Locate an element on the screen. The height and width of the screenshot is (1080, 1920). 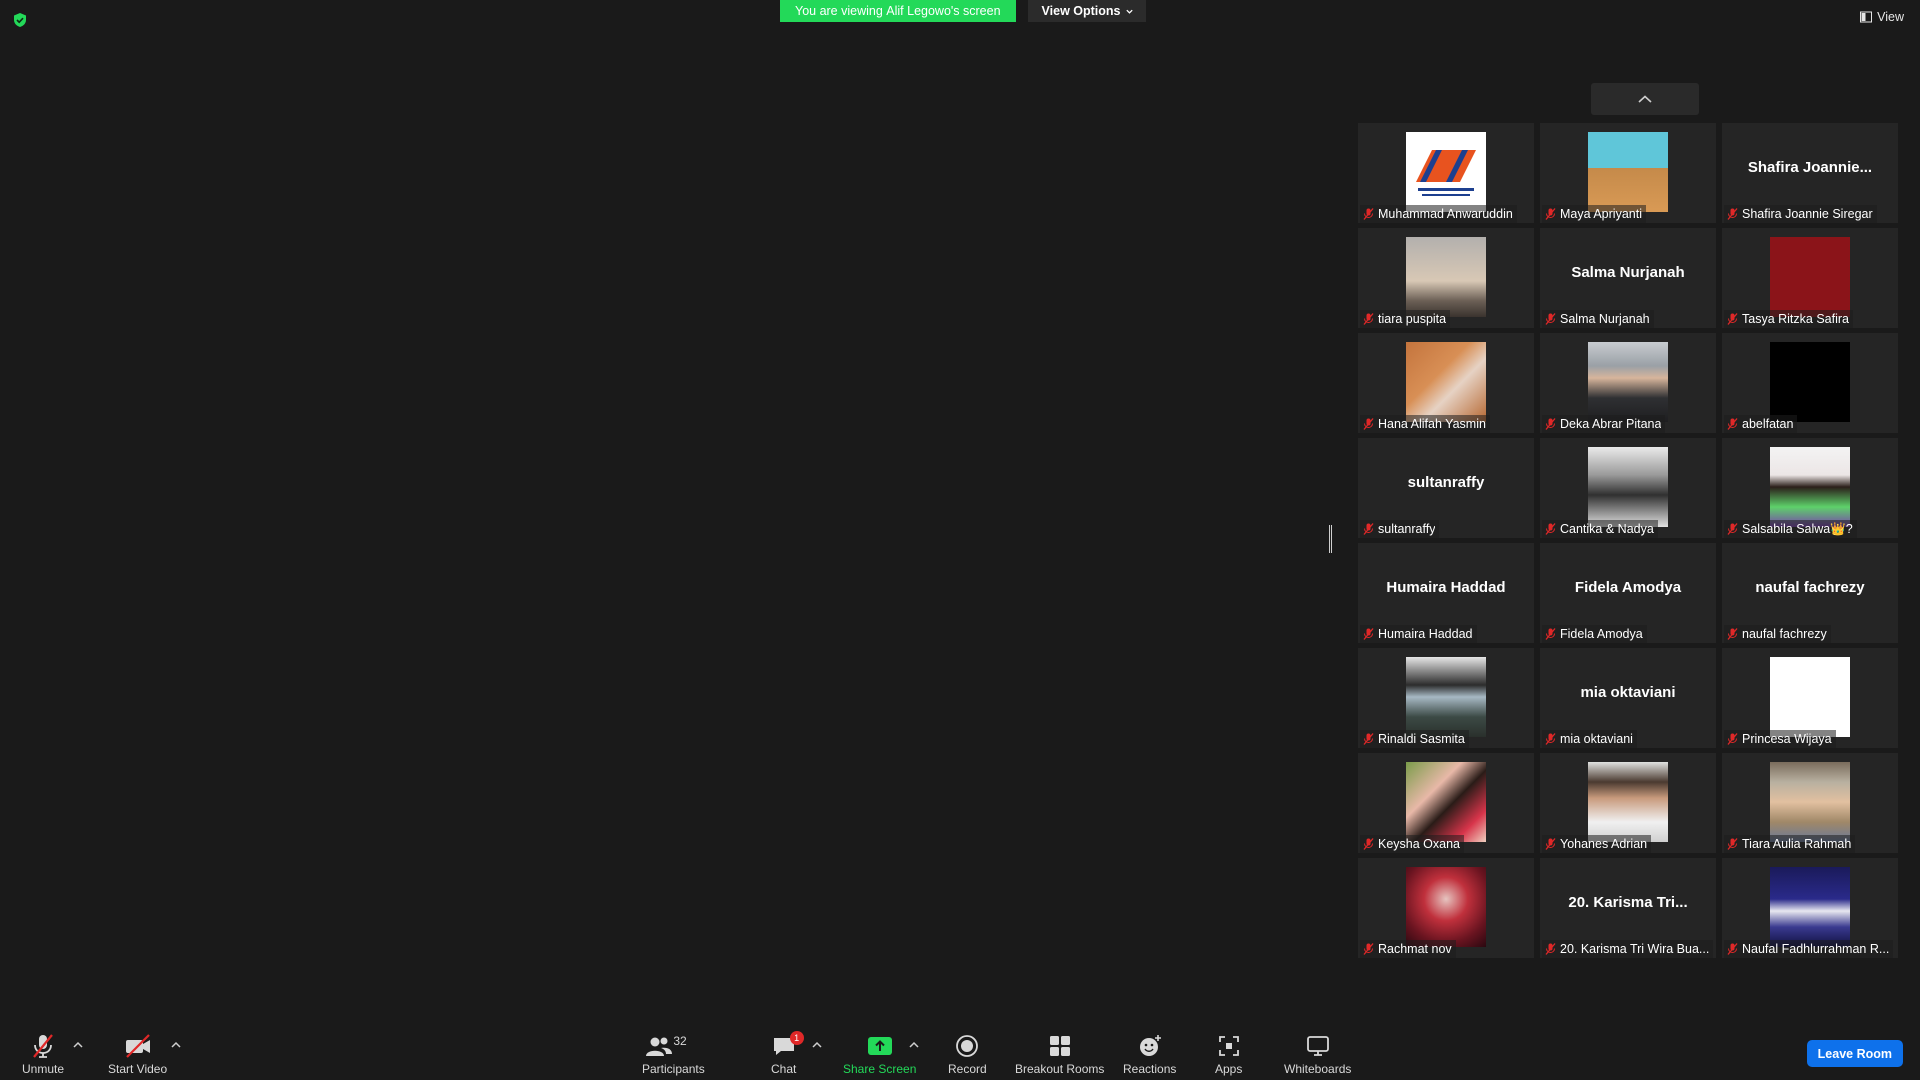
participant-tile: Deka Abrar Pitana is located at coordinates (1628, 383).